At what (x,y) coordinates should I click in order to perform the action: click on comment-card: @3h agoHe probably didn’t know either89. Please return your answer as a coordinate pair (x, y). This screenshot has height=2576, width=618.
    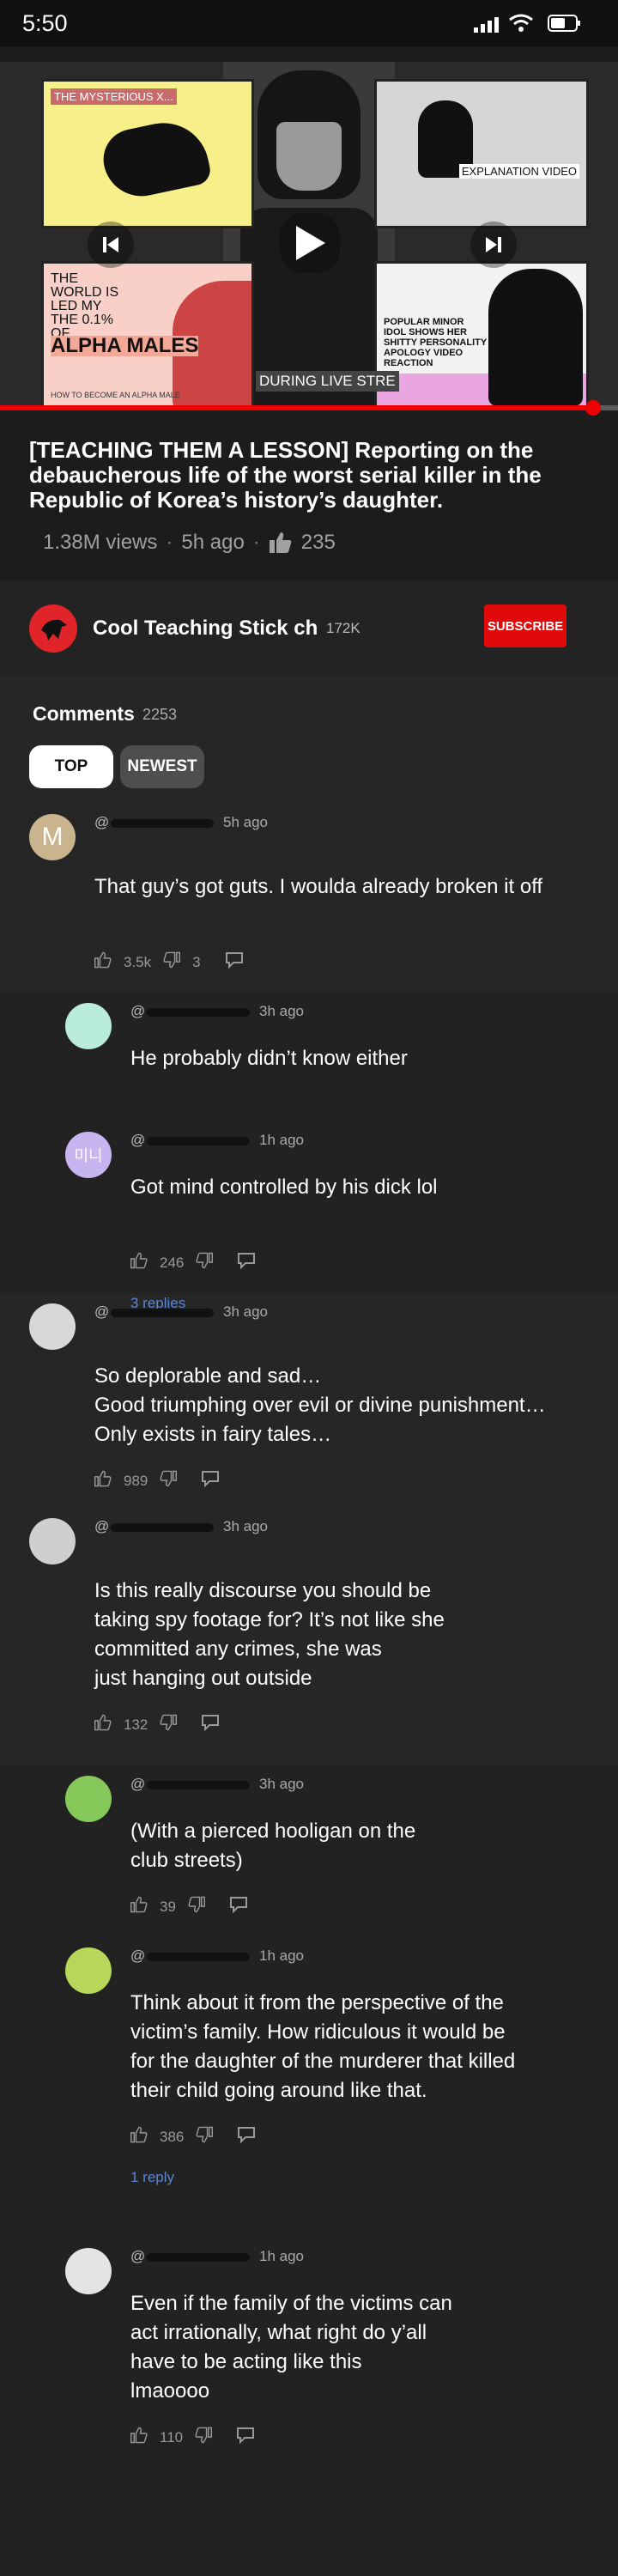
    Looking at the image, I should click on (309, 1067).